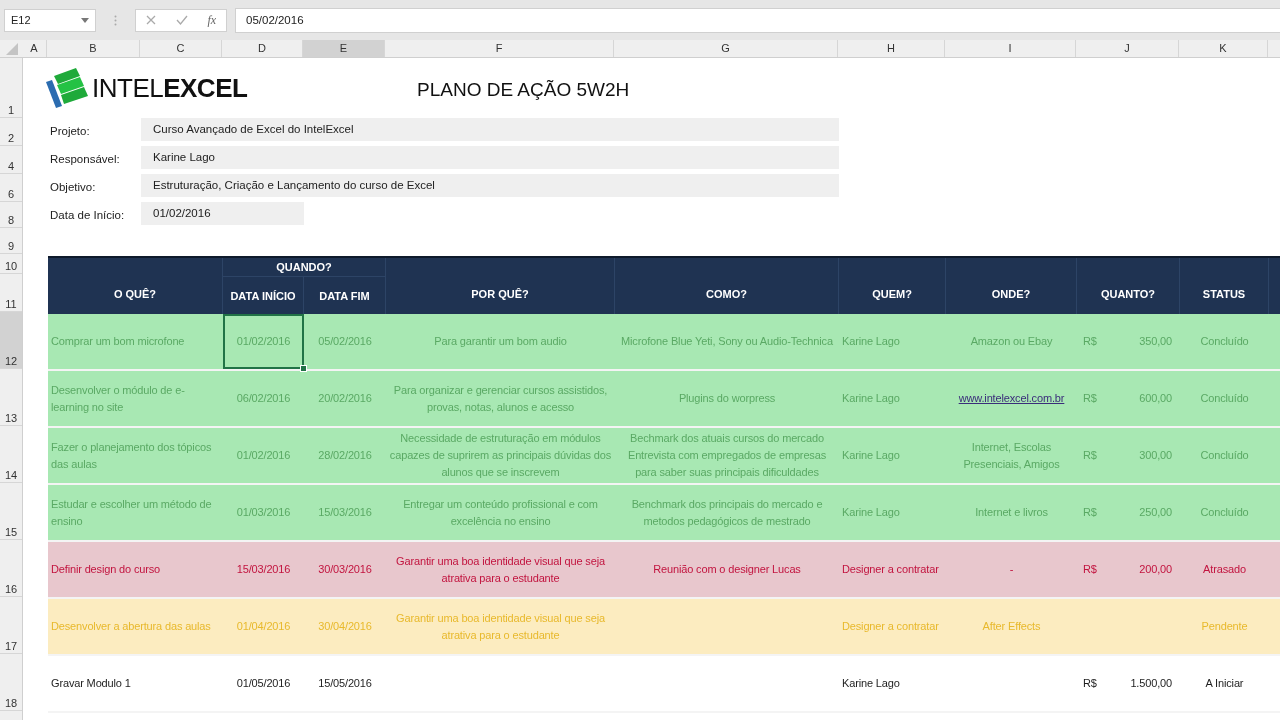 The height and width of the screenshot is (720, 1280). What do you see at coordinates (1224, 626) in the screenshot?
I see `status-label: Pendente` at bounding box center [1224, 626].